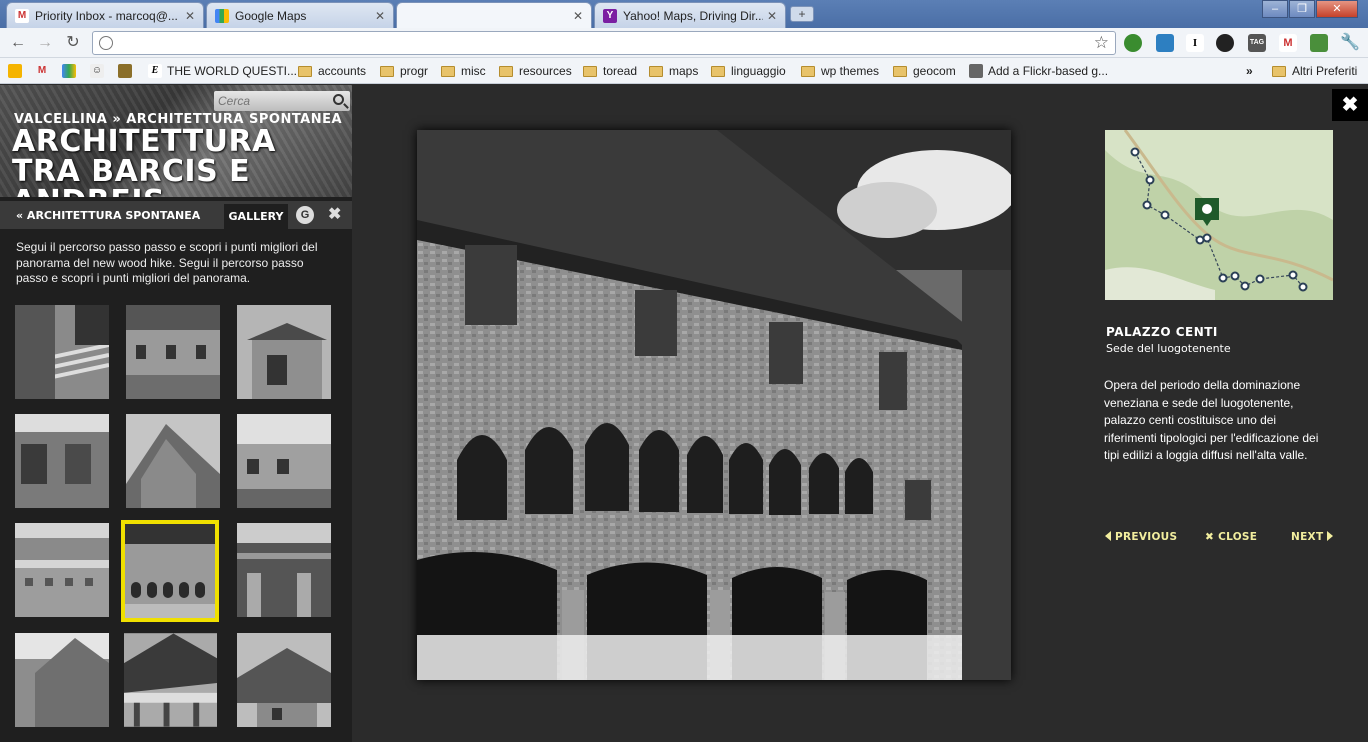  I want to click on e-icon: E, so click(155, 71).